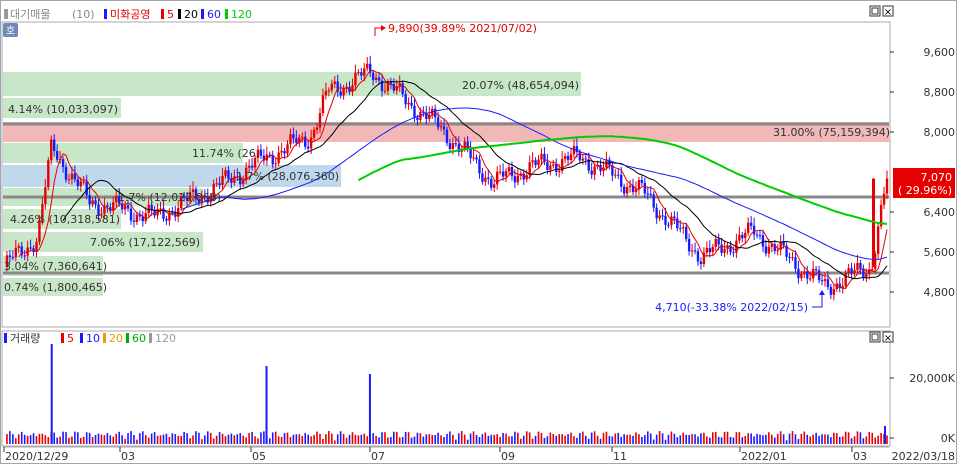 The width and height of the screenshot is (957, 464). What do you see at coordinates (25, 338) in the screenshot?
I see `volume-legend-indicator: 거래량` at bounding box center [25, 338].